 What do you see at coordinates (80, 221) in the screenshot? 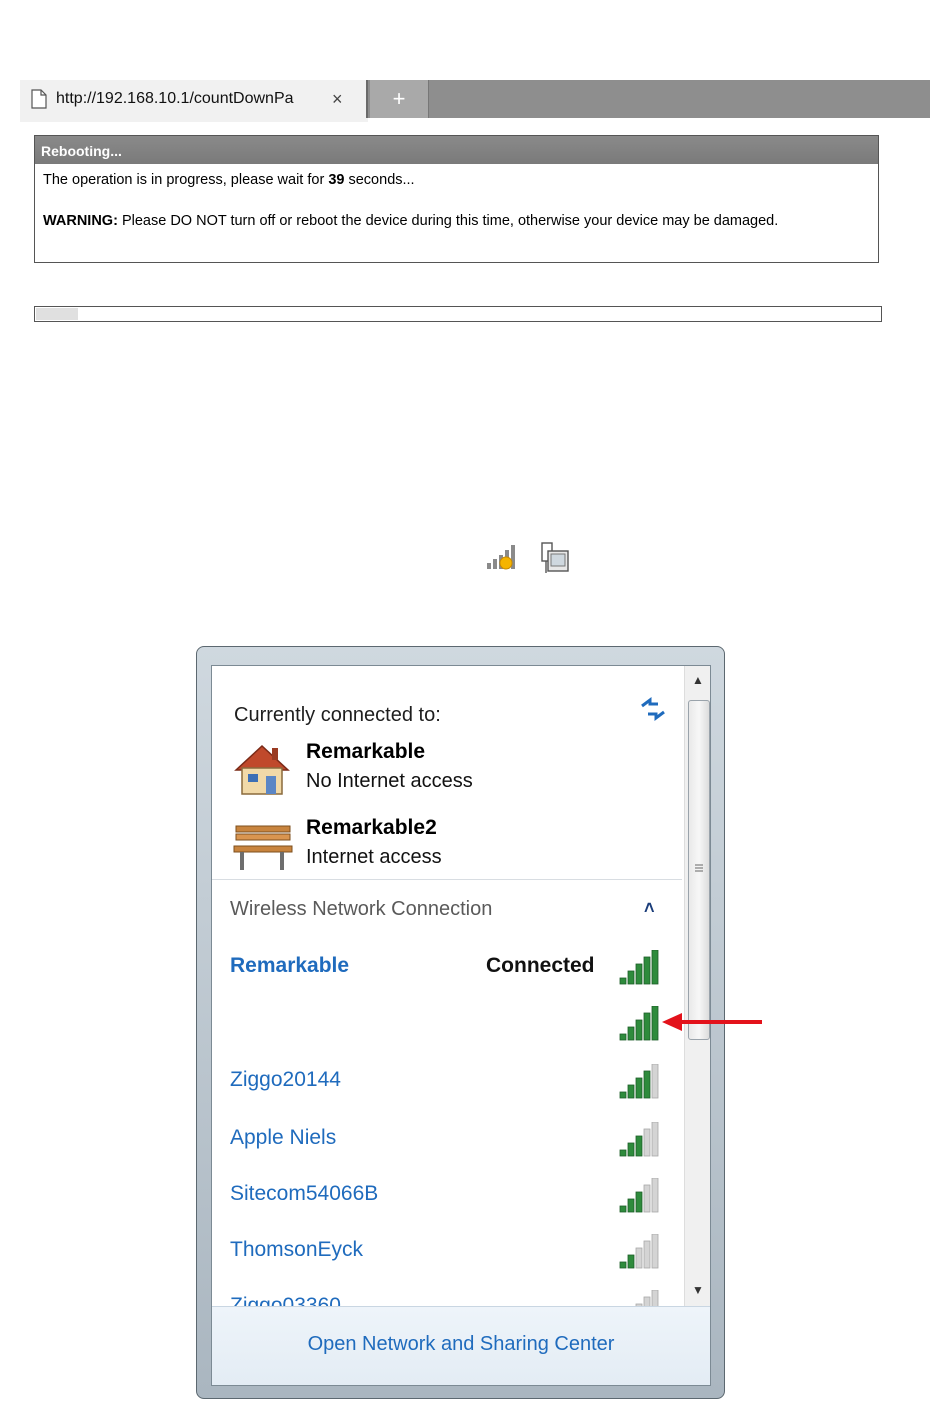
I see `warning-label: WARNING:` at bounding box center [80, 221].